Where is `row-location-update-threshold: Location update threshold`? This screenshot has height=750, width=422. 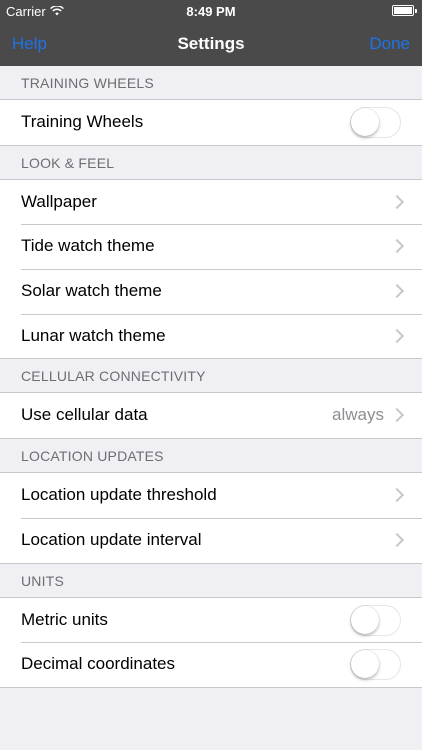 row-location-update-threshold: Location update threshold is located at coordinates (211, 495).